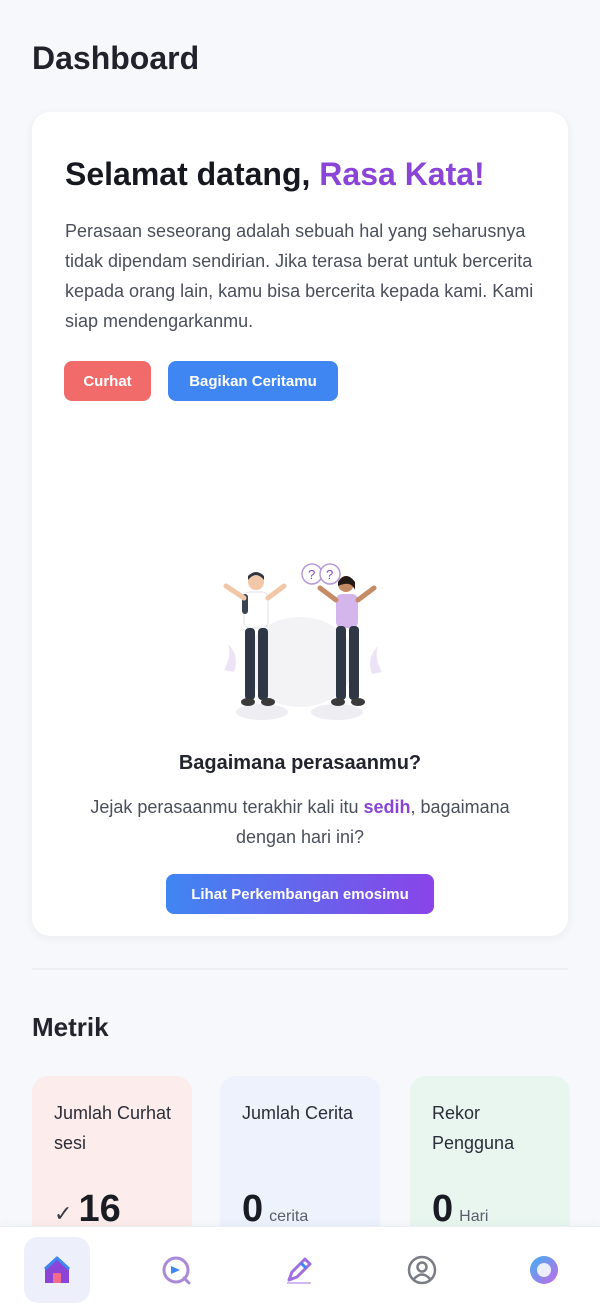 The width and height of the screenshot is (600, 1304). Describe the element at coordinates (300, 894) in the screenshot. I see `view-emotion-progress-button: Lihat Perkembangan emosimu` at that location.